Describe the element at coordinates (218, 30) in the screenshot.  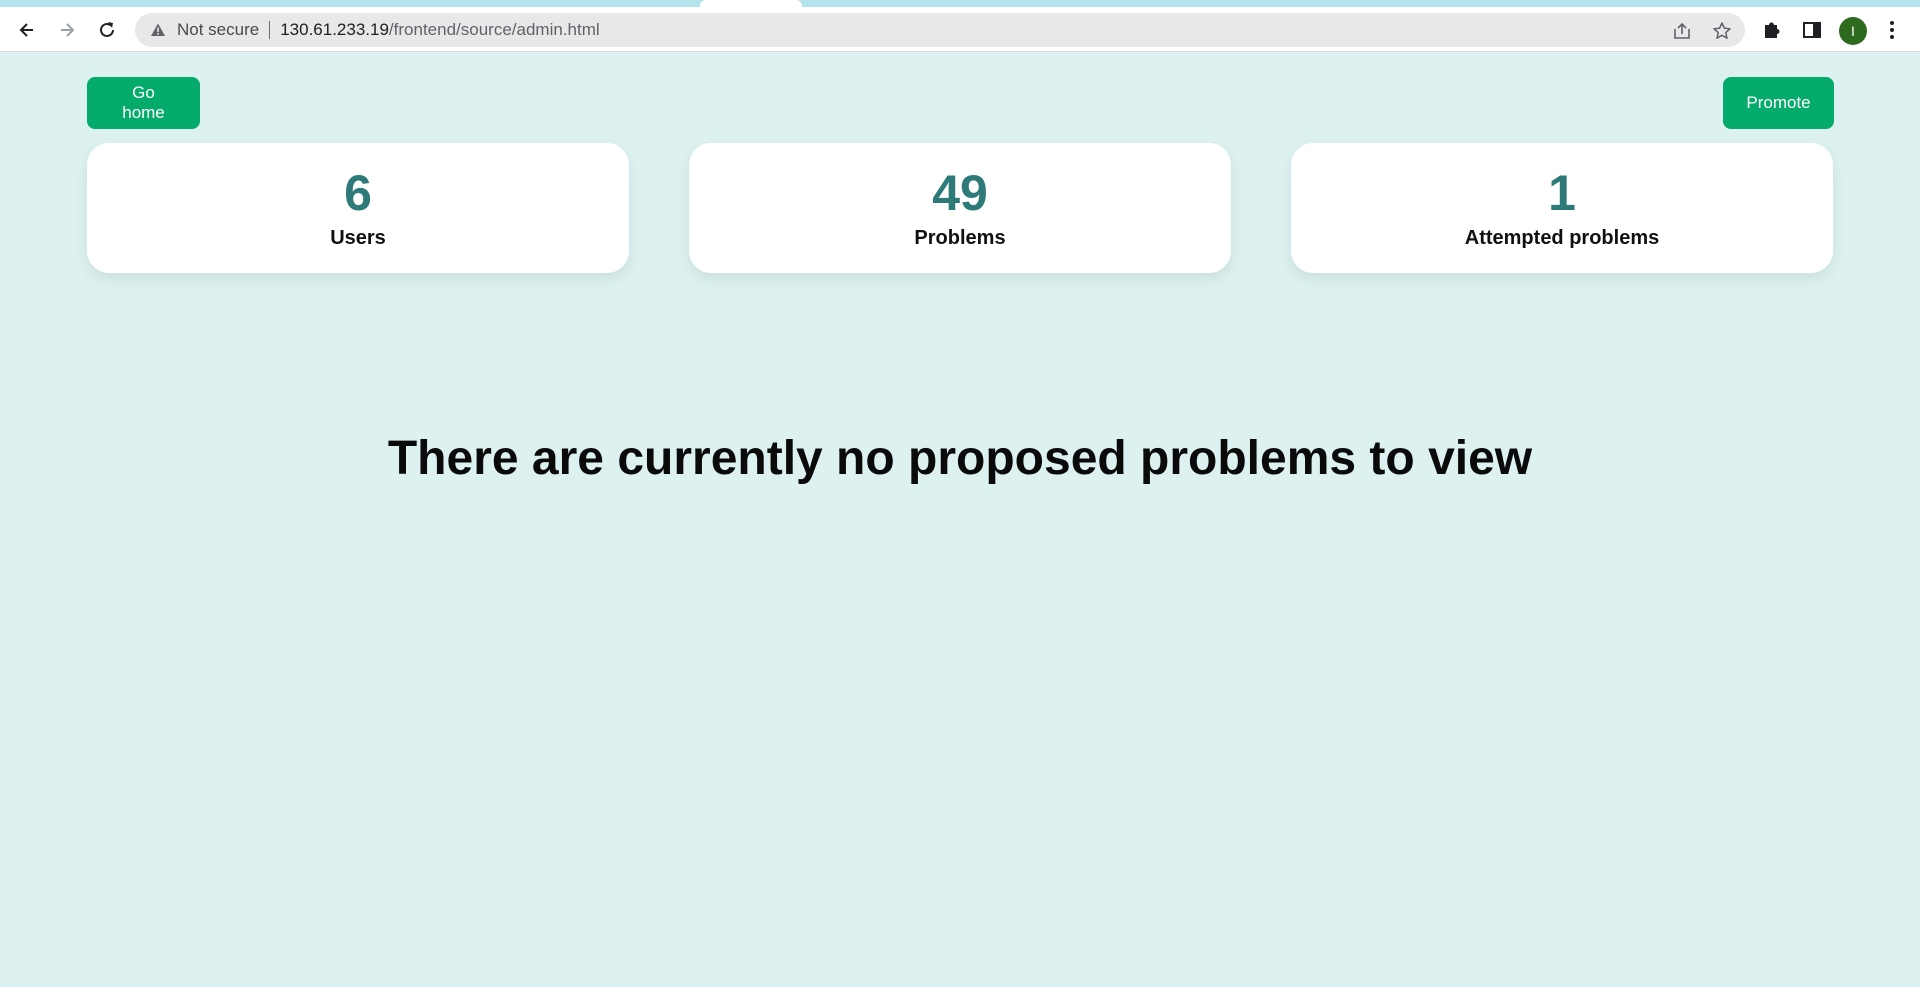
I see `security-label: Not secure` at that location.